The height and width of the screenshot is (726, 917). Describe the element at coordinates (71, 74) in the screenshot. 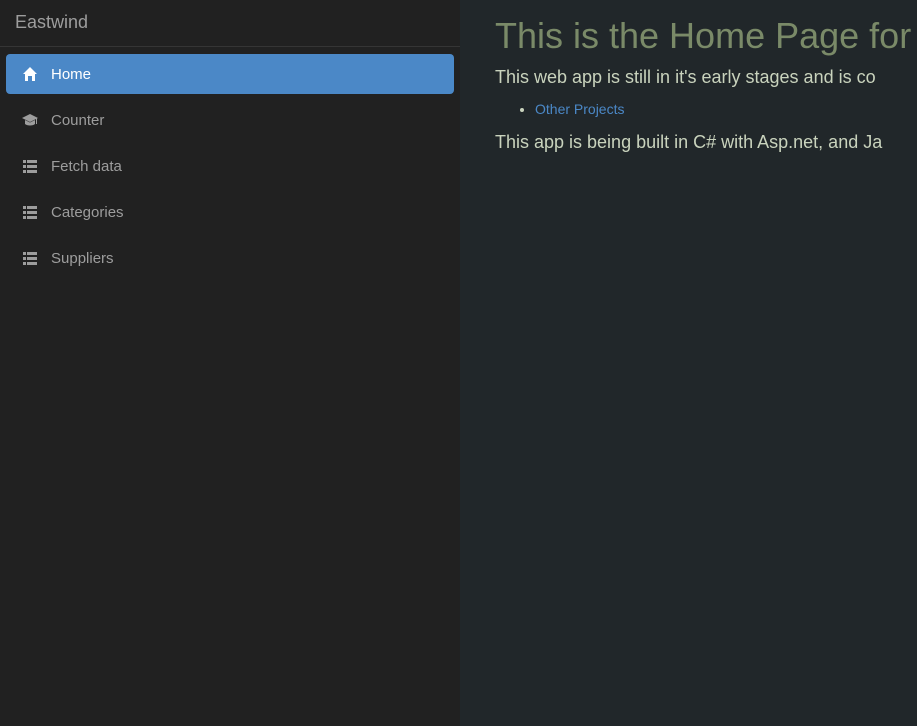

I see `sidebar-item-label: Home` at that location.